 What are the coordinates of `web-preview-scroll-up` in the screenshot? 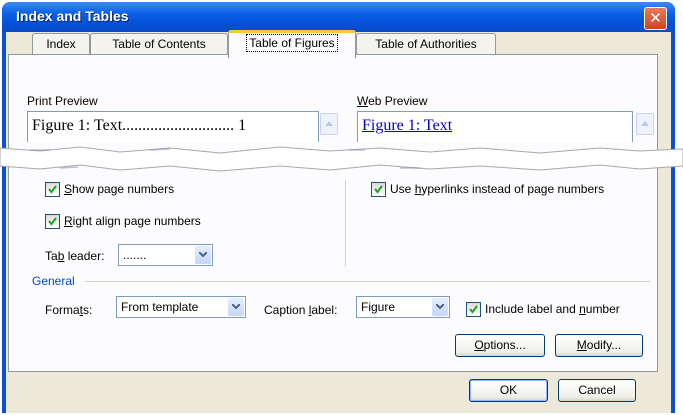 It's located at (645, 124).